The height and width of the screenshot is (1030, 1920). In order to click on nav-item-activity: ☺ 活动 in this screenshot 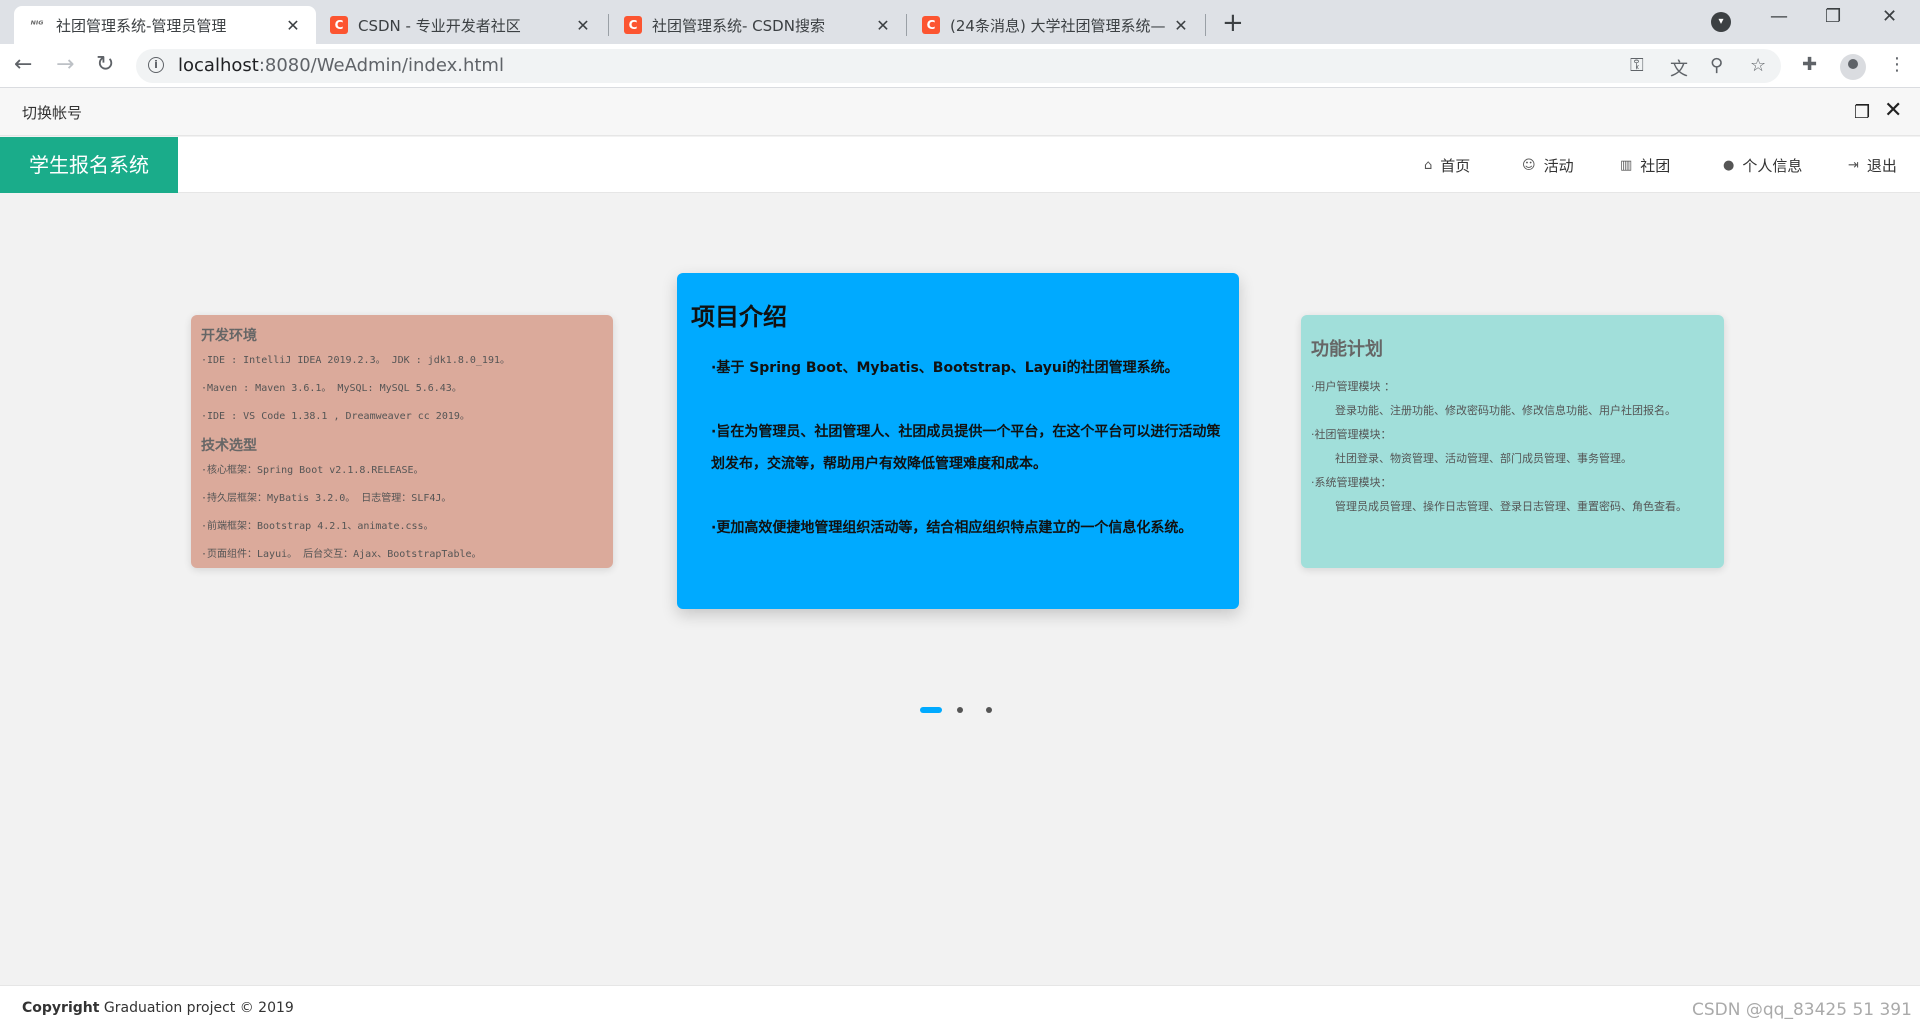, I will do `click(1548, 165)`.